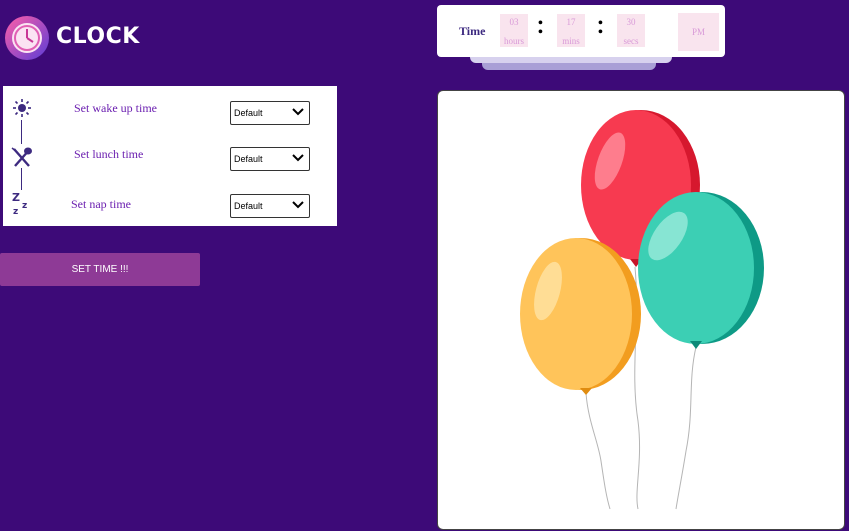  I want to click on mins-box: 17 mins, so click(571, 30).